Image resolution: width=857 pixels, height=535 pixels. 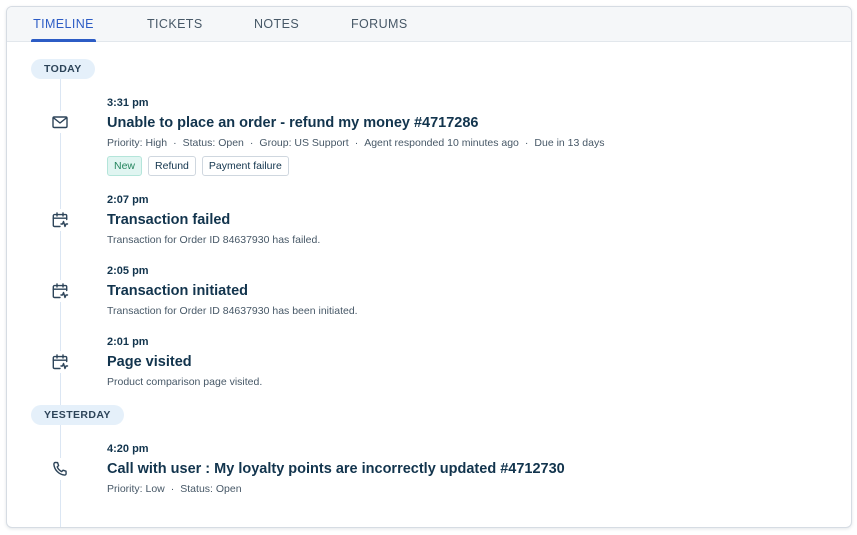 I want to click on mail-icon, so click(x=60, y=122).